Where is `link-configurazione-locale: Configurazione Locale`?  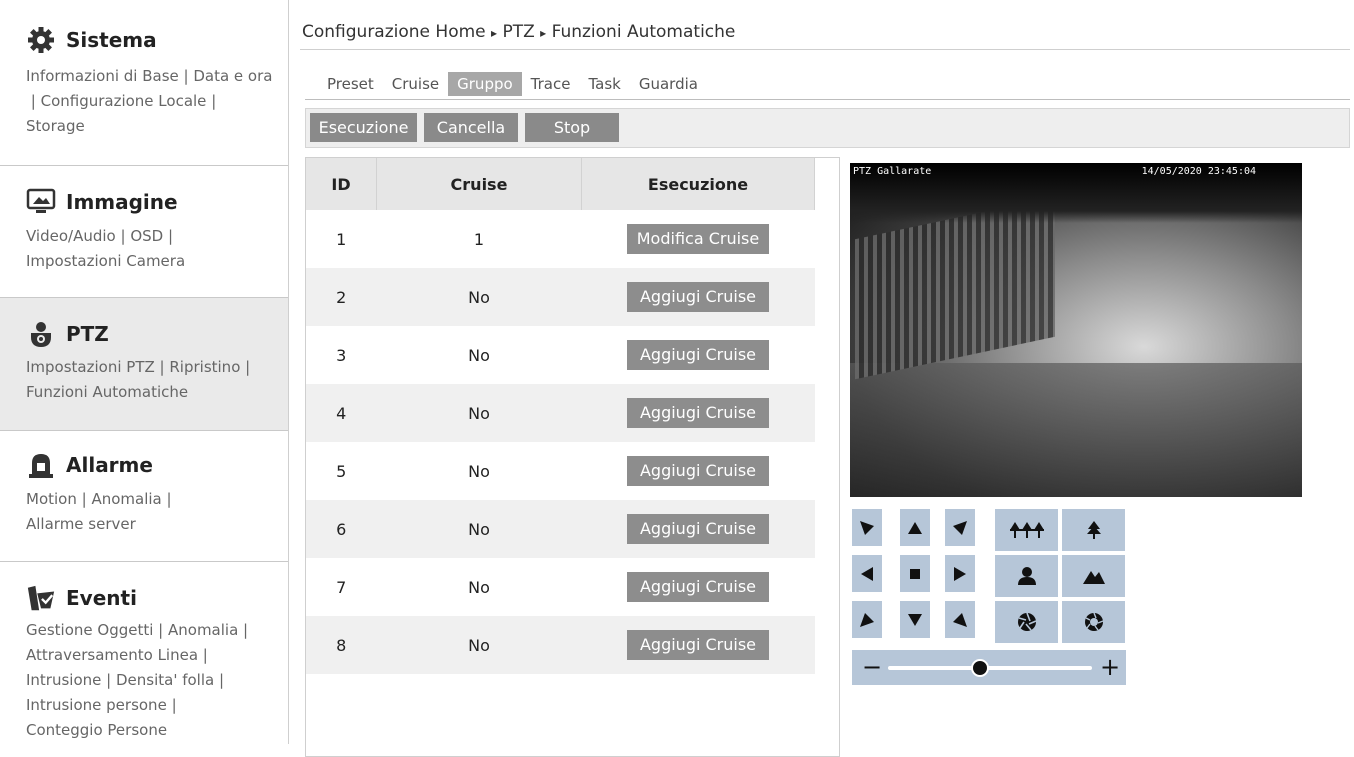 link-configurazione-locale: Configurazione Locale is located at coordinates (124, 101).